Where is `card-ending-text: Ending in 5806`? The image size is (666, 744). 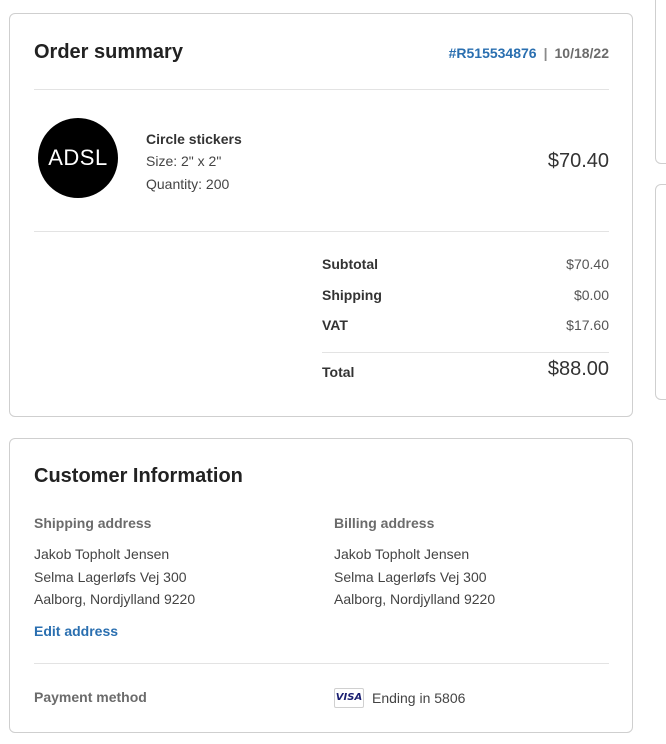
card-ending-text: Ending in 5806 is located at coordinates (419, 698).